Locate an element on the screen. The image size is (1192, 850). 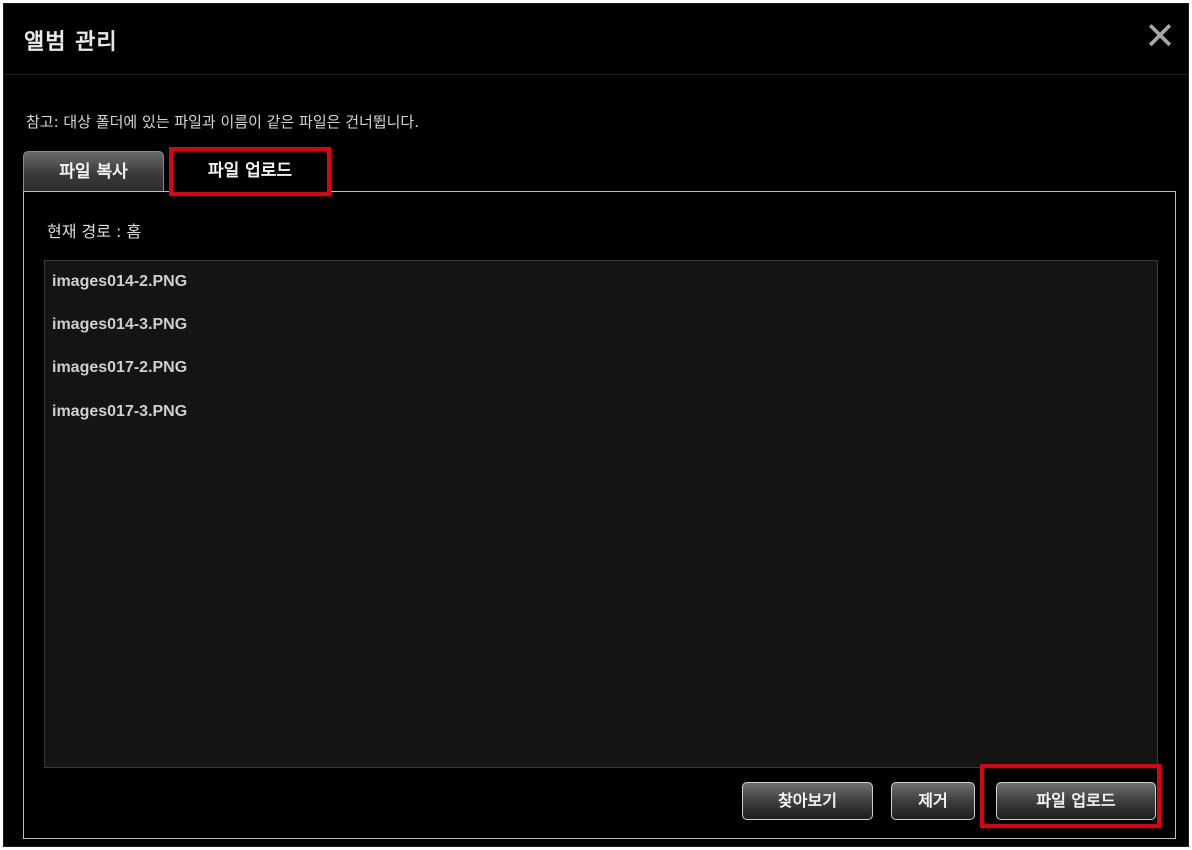
list-item: images017-2.PNG is located at coordinates (119, 368).